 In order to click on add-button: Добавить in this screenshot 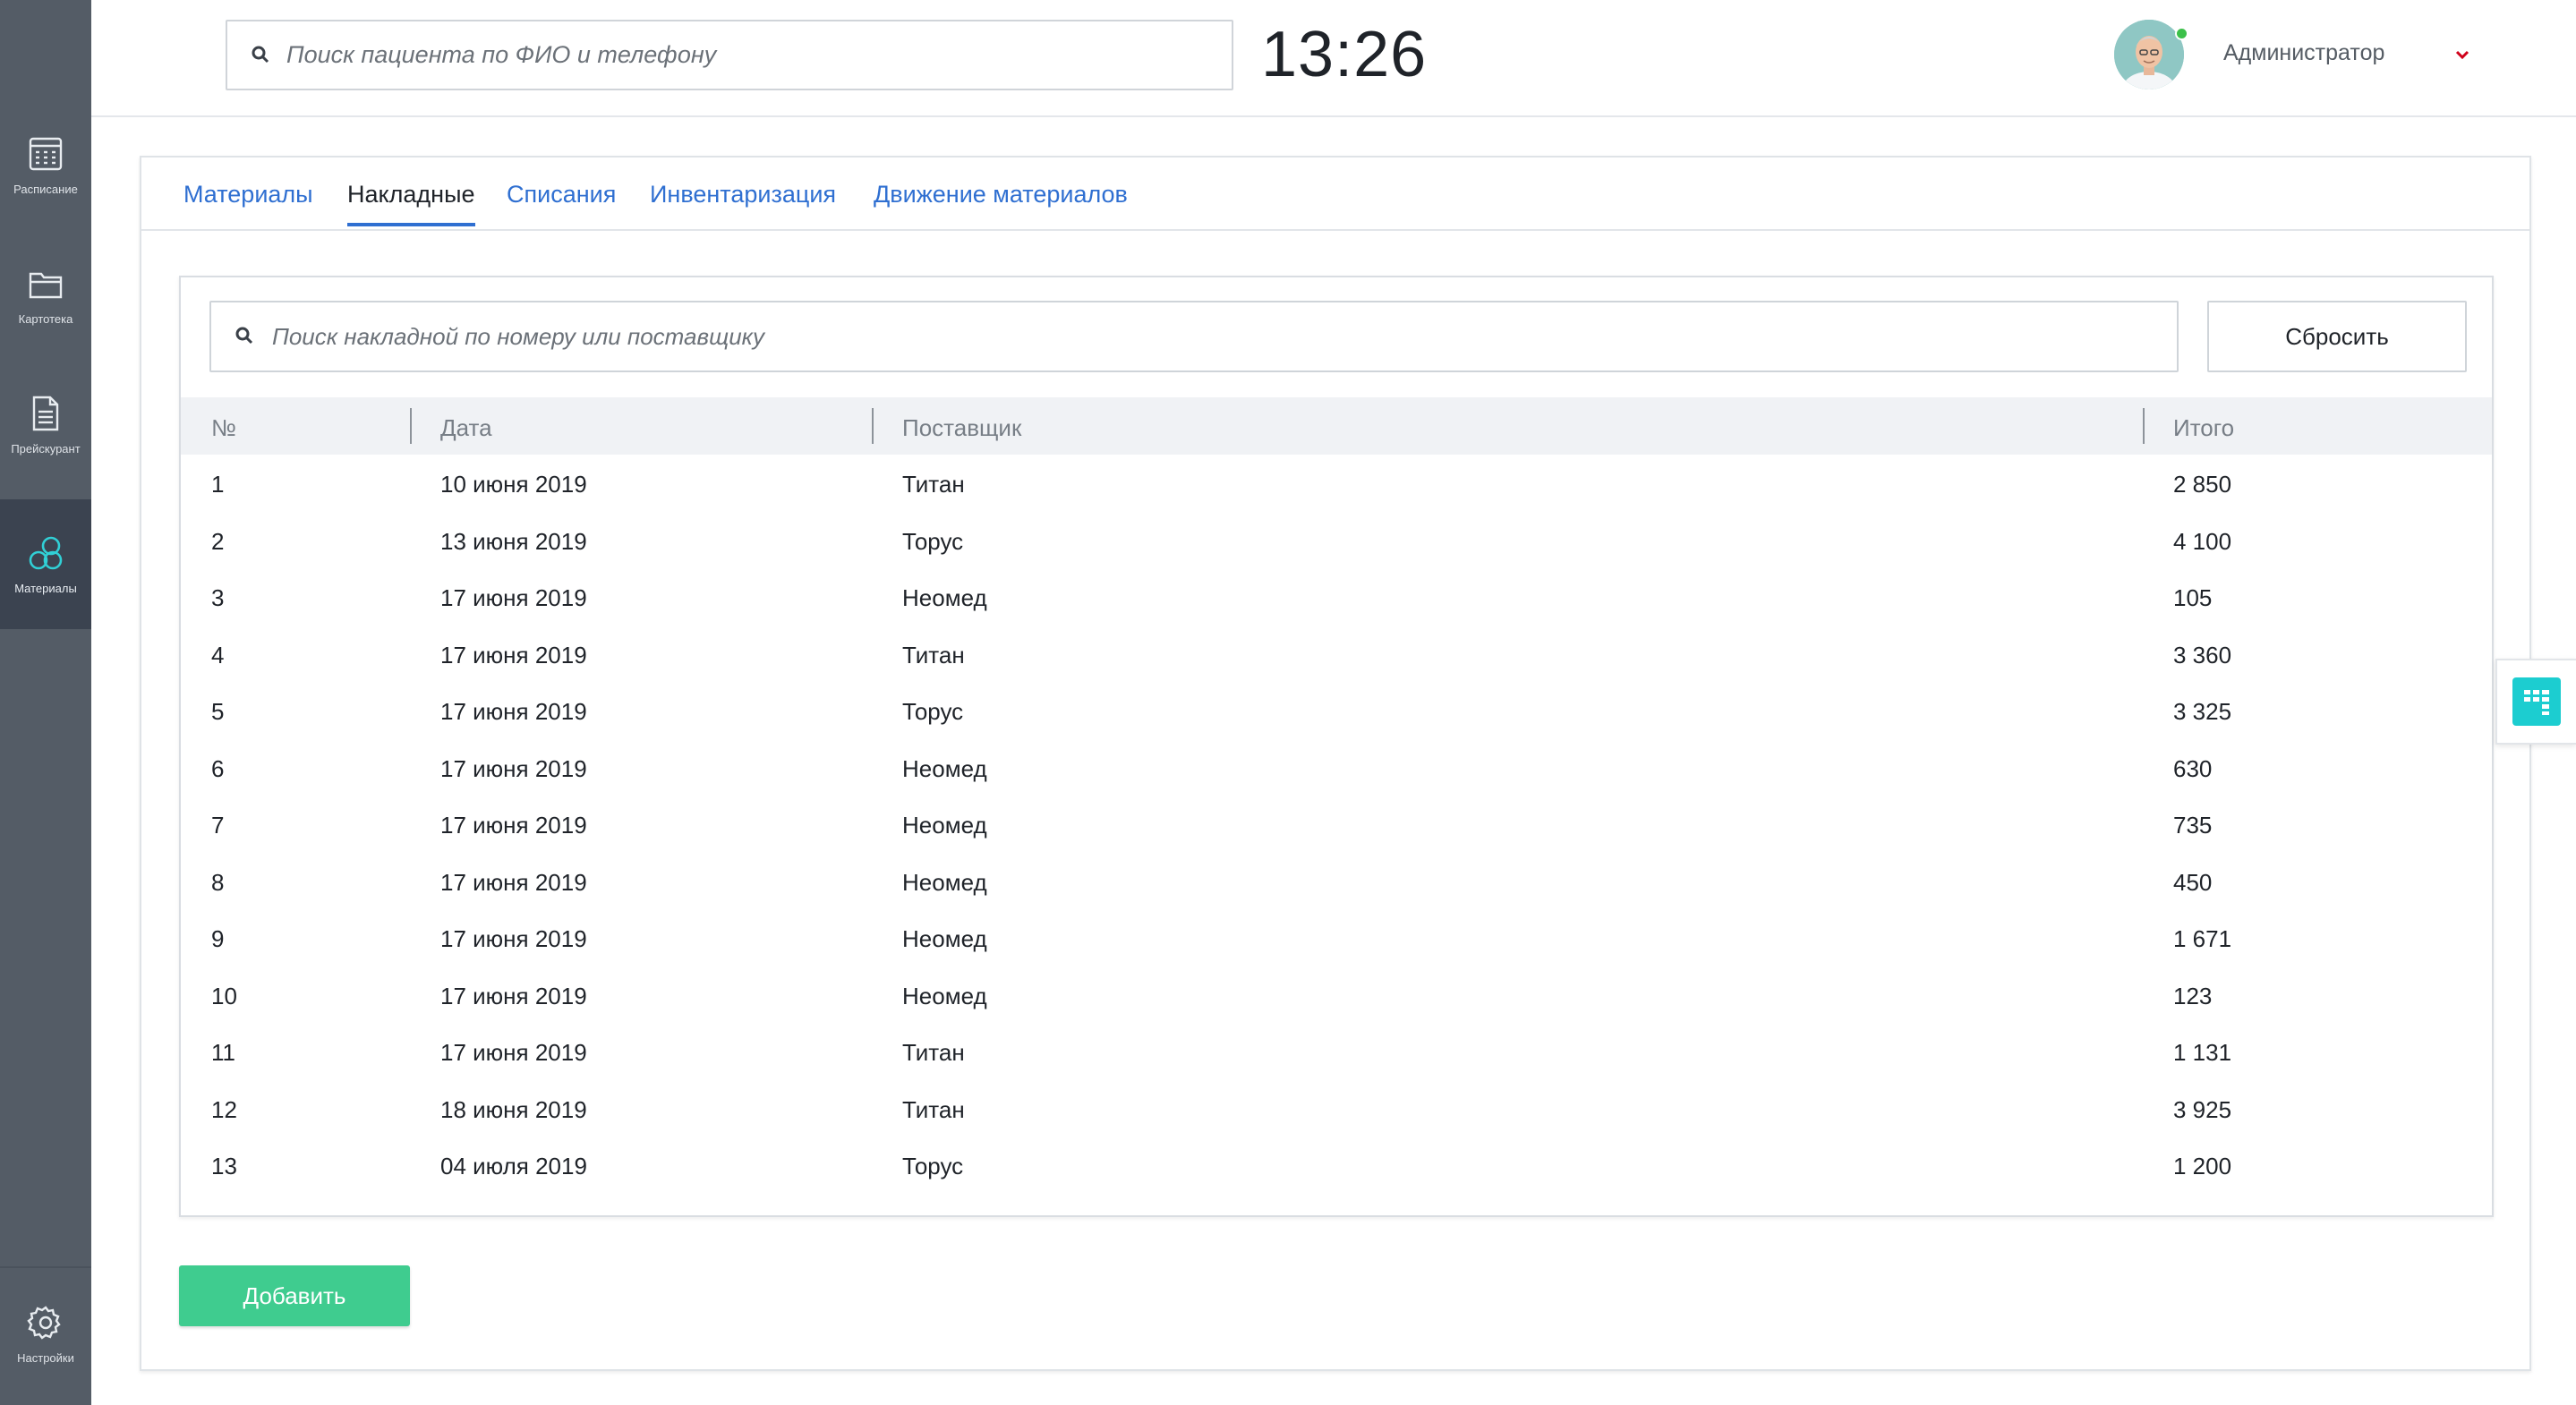, I will do `click(294, 1295)`.